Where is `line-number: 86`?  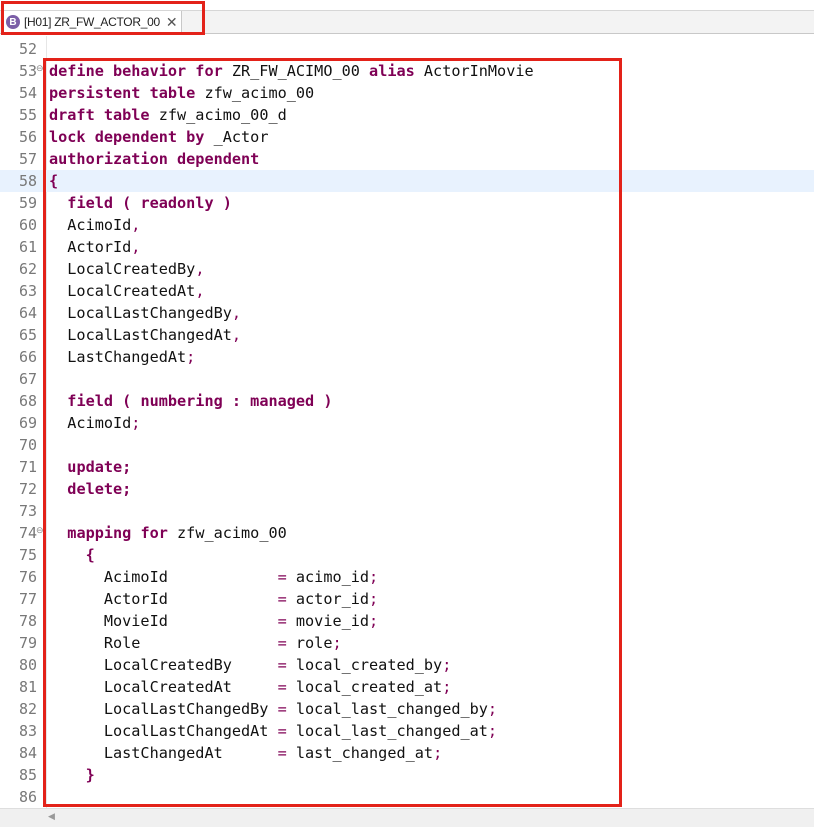
line-number: 86 is located at coordinates (27, 797).